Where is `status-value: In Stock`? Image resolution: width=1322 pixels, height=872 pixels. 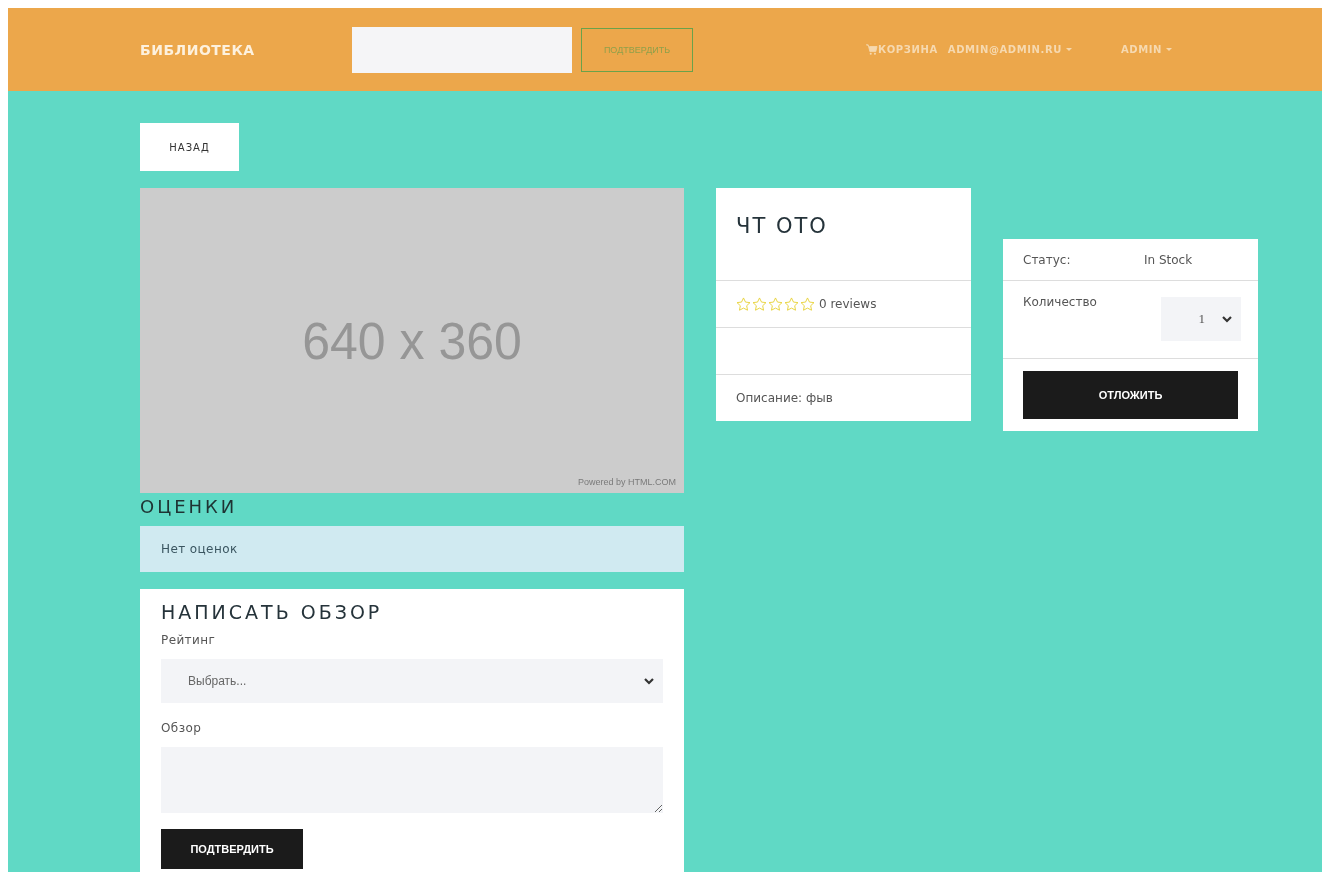
status-value: In Stock is located at coordinates (1168, 259).